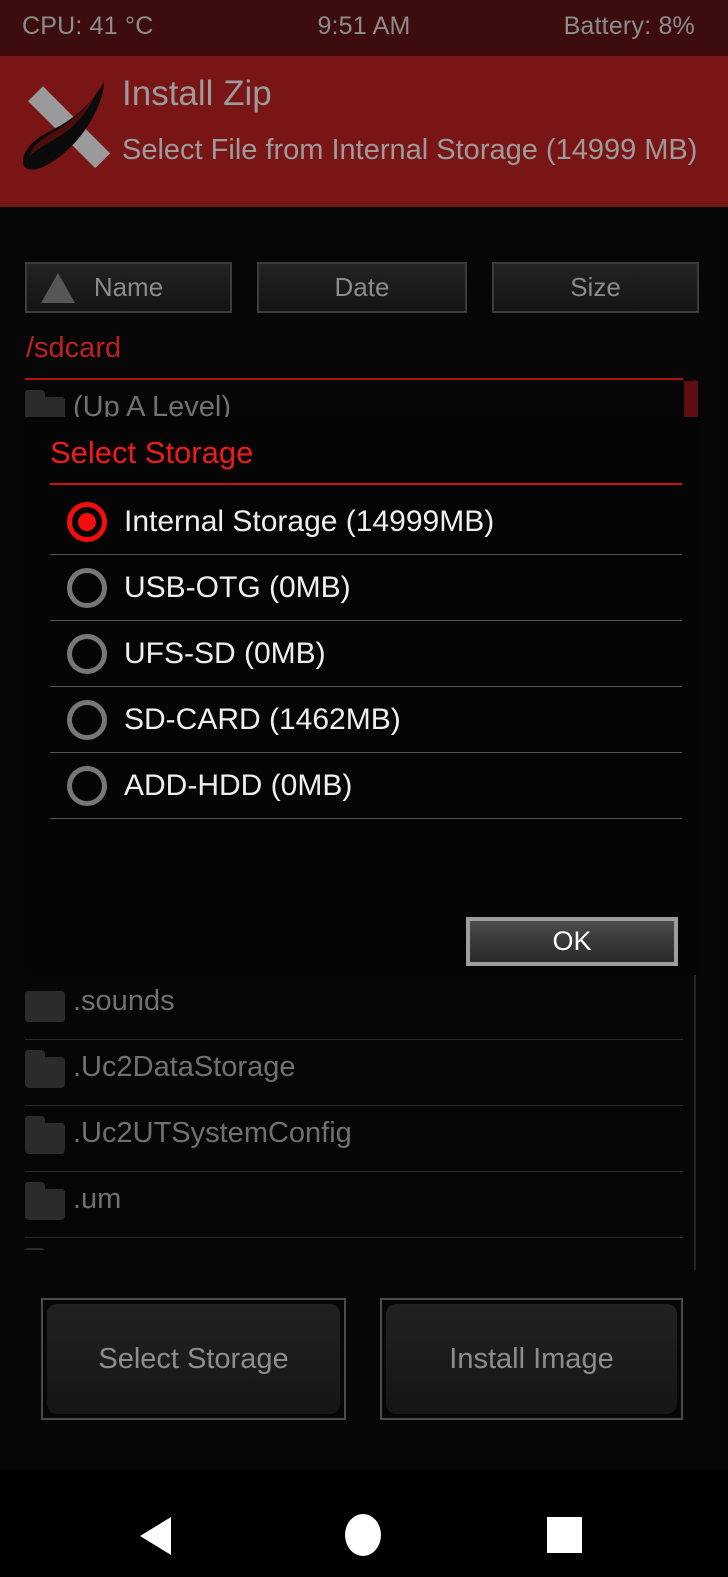  Describe the element at coordinates (354, 1073) in the screenshot. I see `list-item: .Uc2DataStorage` at that location.